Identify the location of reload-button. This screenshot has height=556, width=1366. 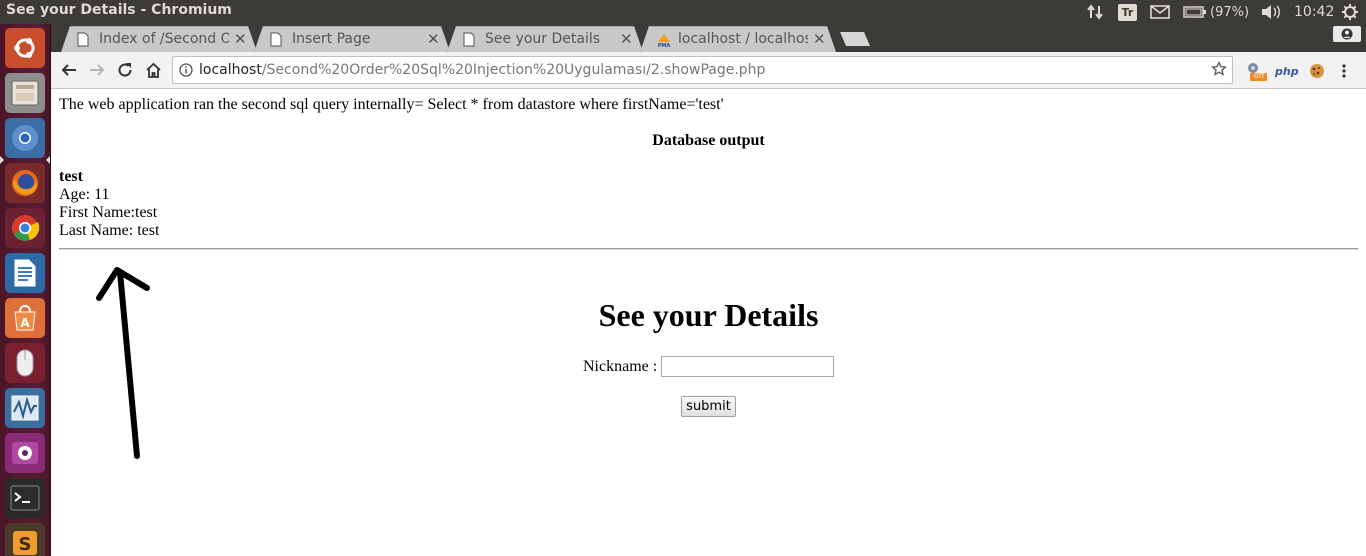
(125, 70).